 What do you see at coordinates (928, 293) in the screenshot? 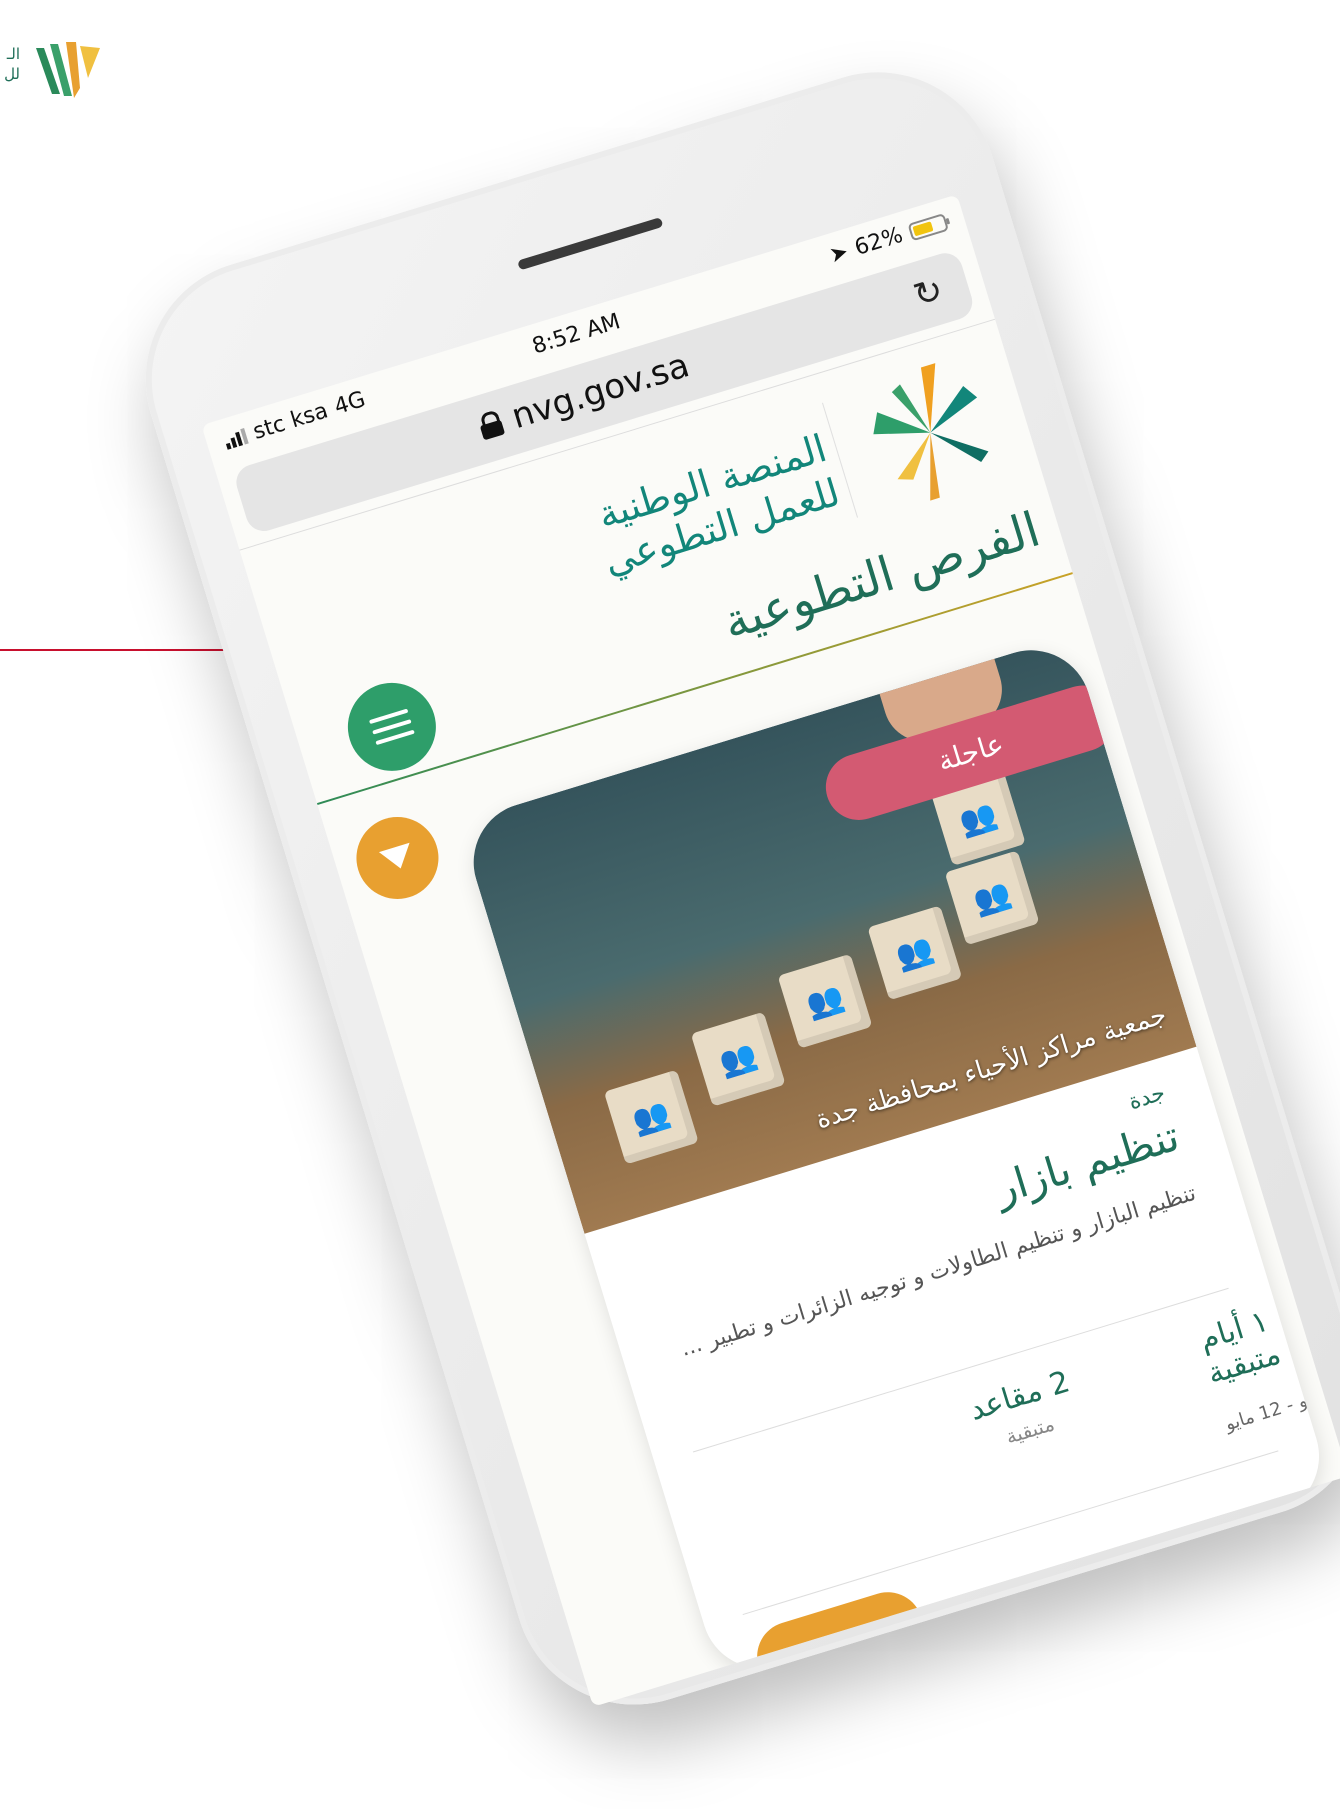
I see `reload-icon: ↻` at bounding box center [928, 293].